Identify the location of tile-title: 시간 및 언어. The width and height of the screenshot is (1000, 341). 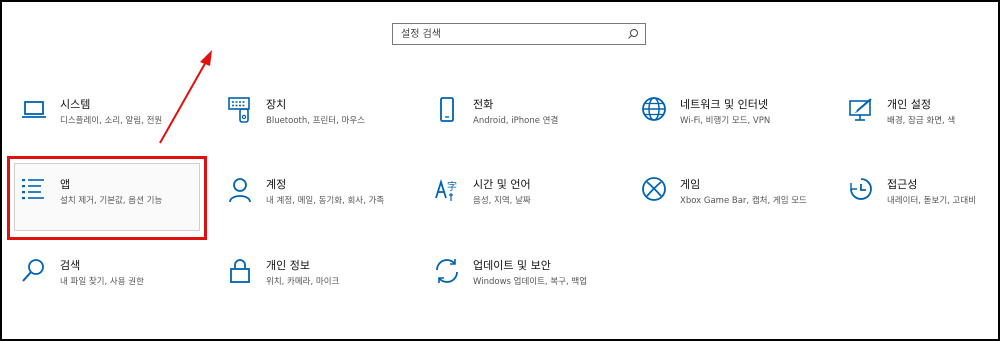
(502, 184).